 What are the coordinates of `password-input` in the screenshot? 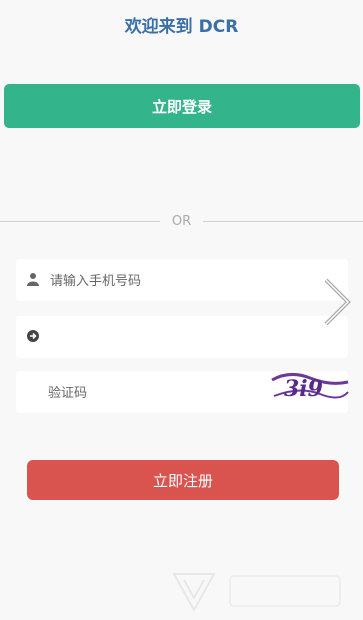 It's located at (165, 338).